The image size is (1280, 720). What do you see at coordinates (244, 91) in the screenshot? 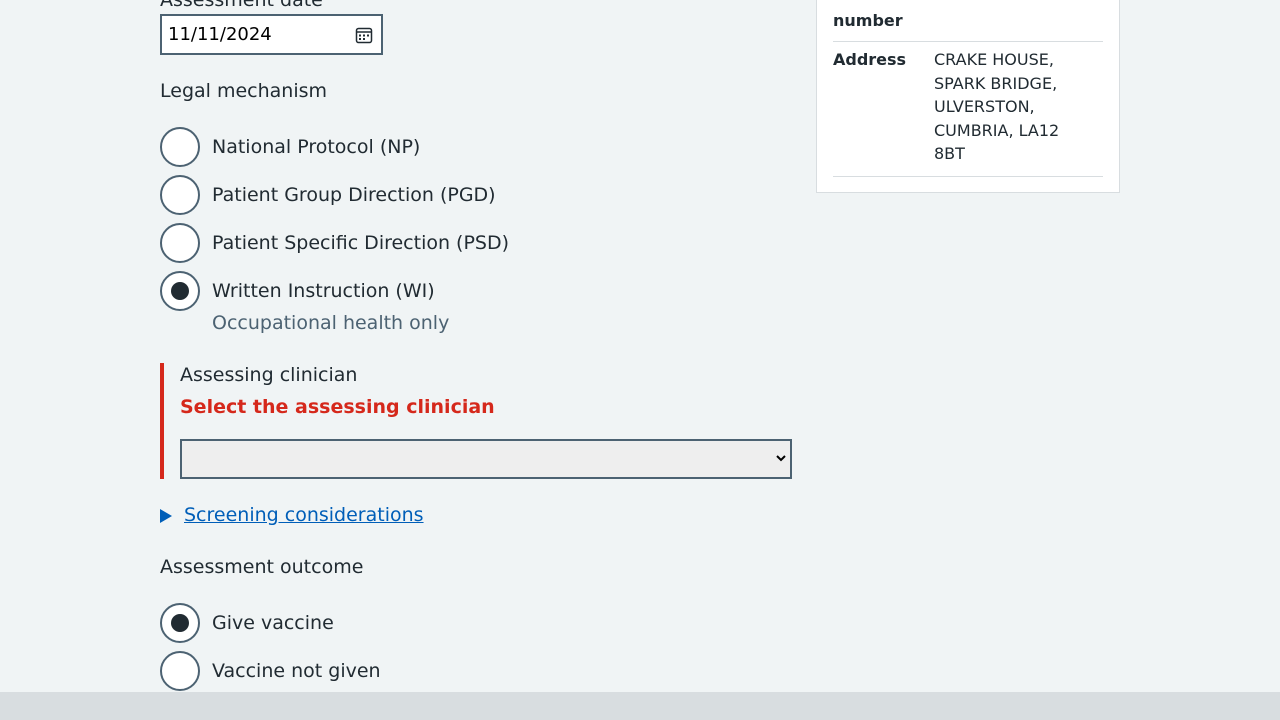
I see `legal-mechanism-label: Legal mechanism` at bounding box center [244, 91].